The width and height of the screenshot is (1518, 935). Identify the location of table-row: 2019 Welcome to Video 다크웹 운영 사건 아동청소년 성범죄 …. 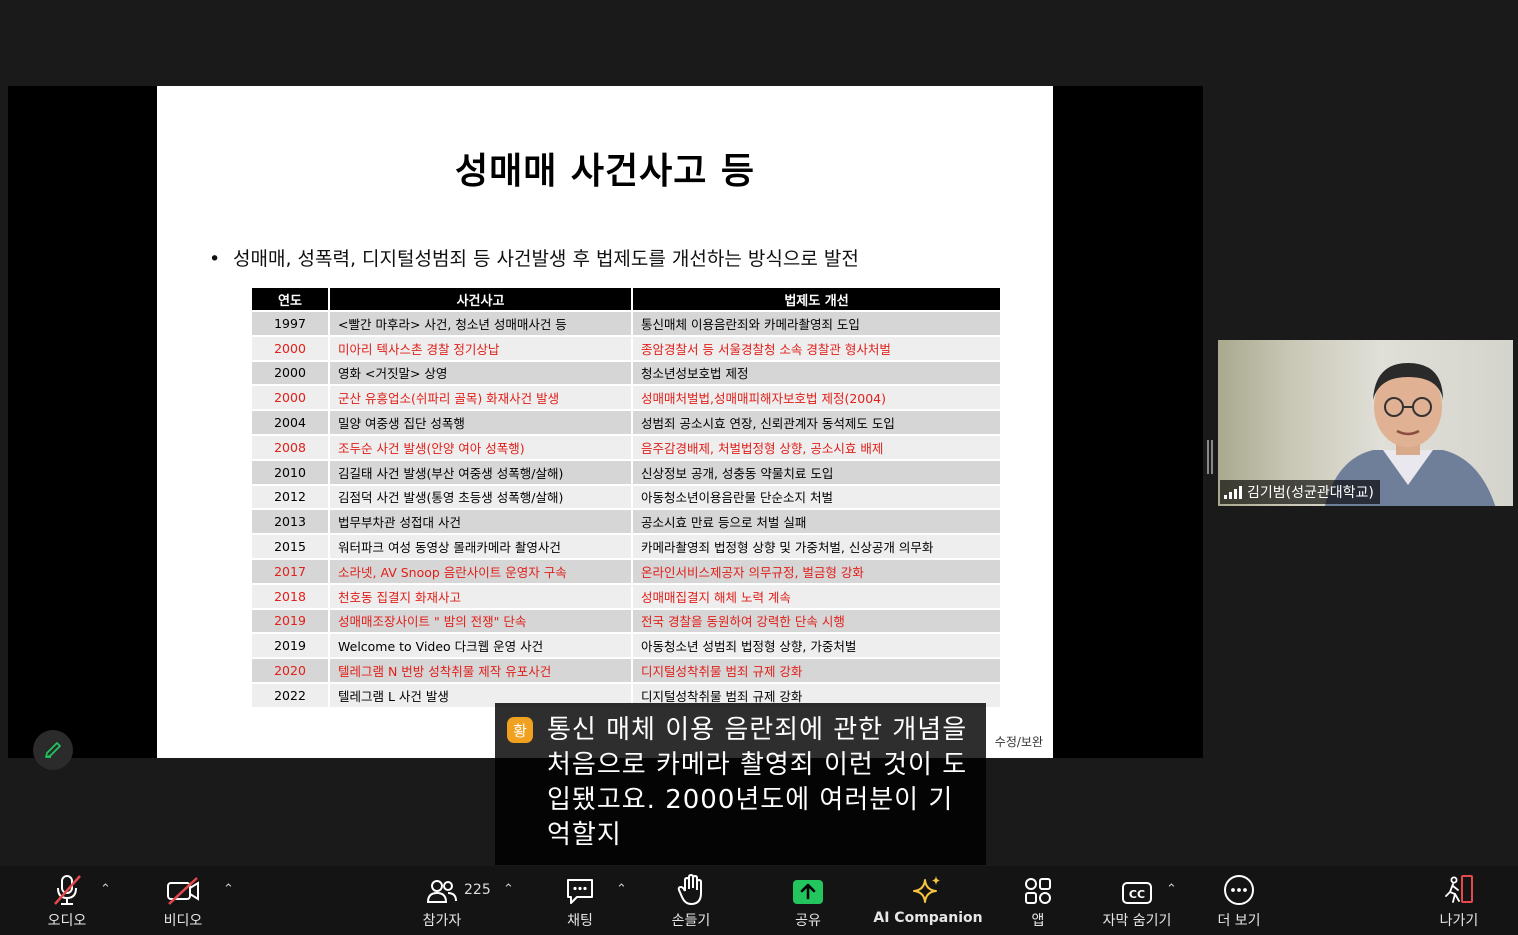
(626, 645).